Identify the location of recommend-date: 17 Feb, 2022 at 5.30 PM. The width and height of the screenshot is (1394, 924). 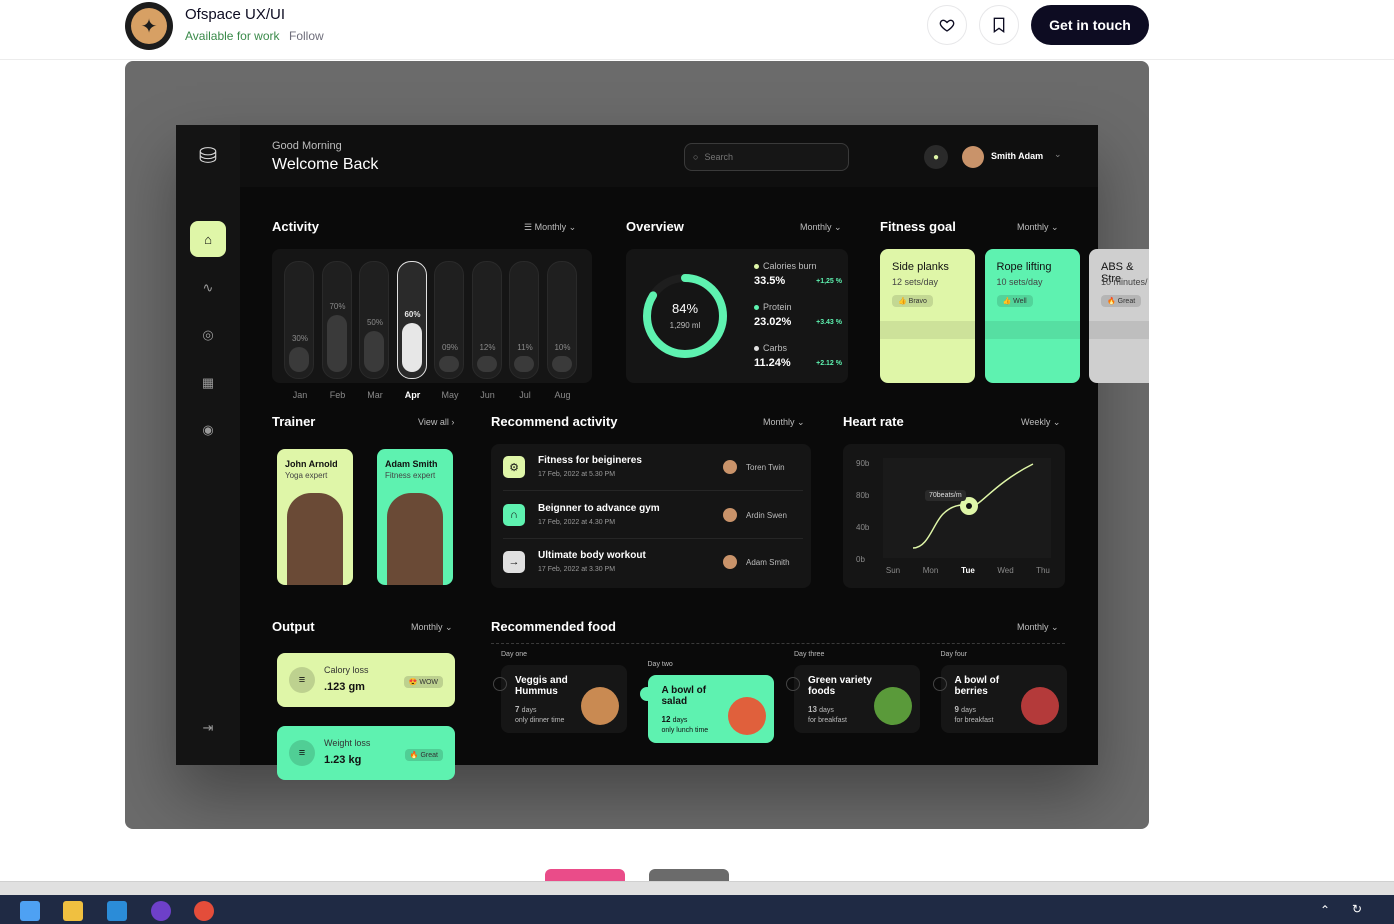
(577, 474).